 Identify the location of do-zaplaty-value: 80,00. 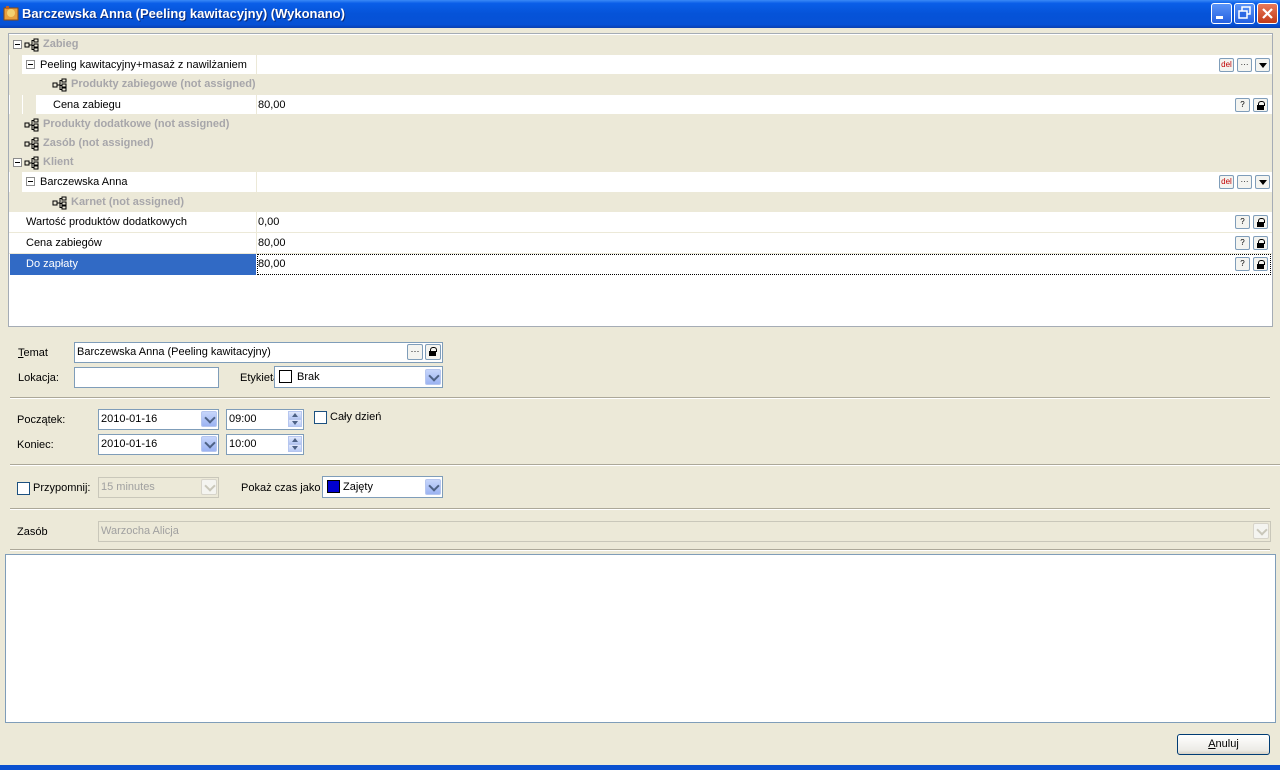
(272, 264).